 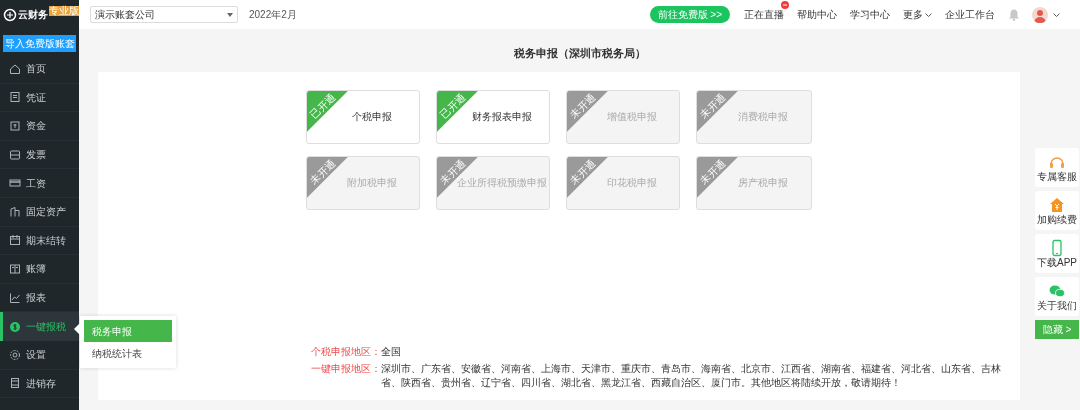 I want to click on sidebar-item: 设置, so click(x=39, y=355).